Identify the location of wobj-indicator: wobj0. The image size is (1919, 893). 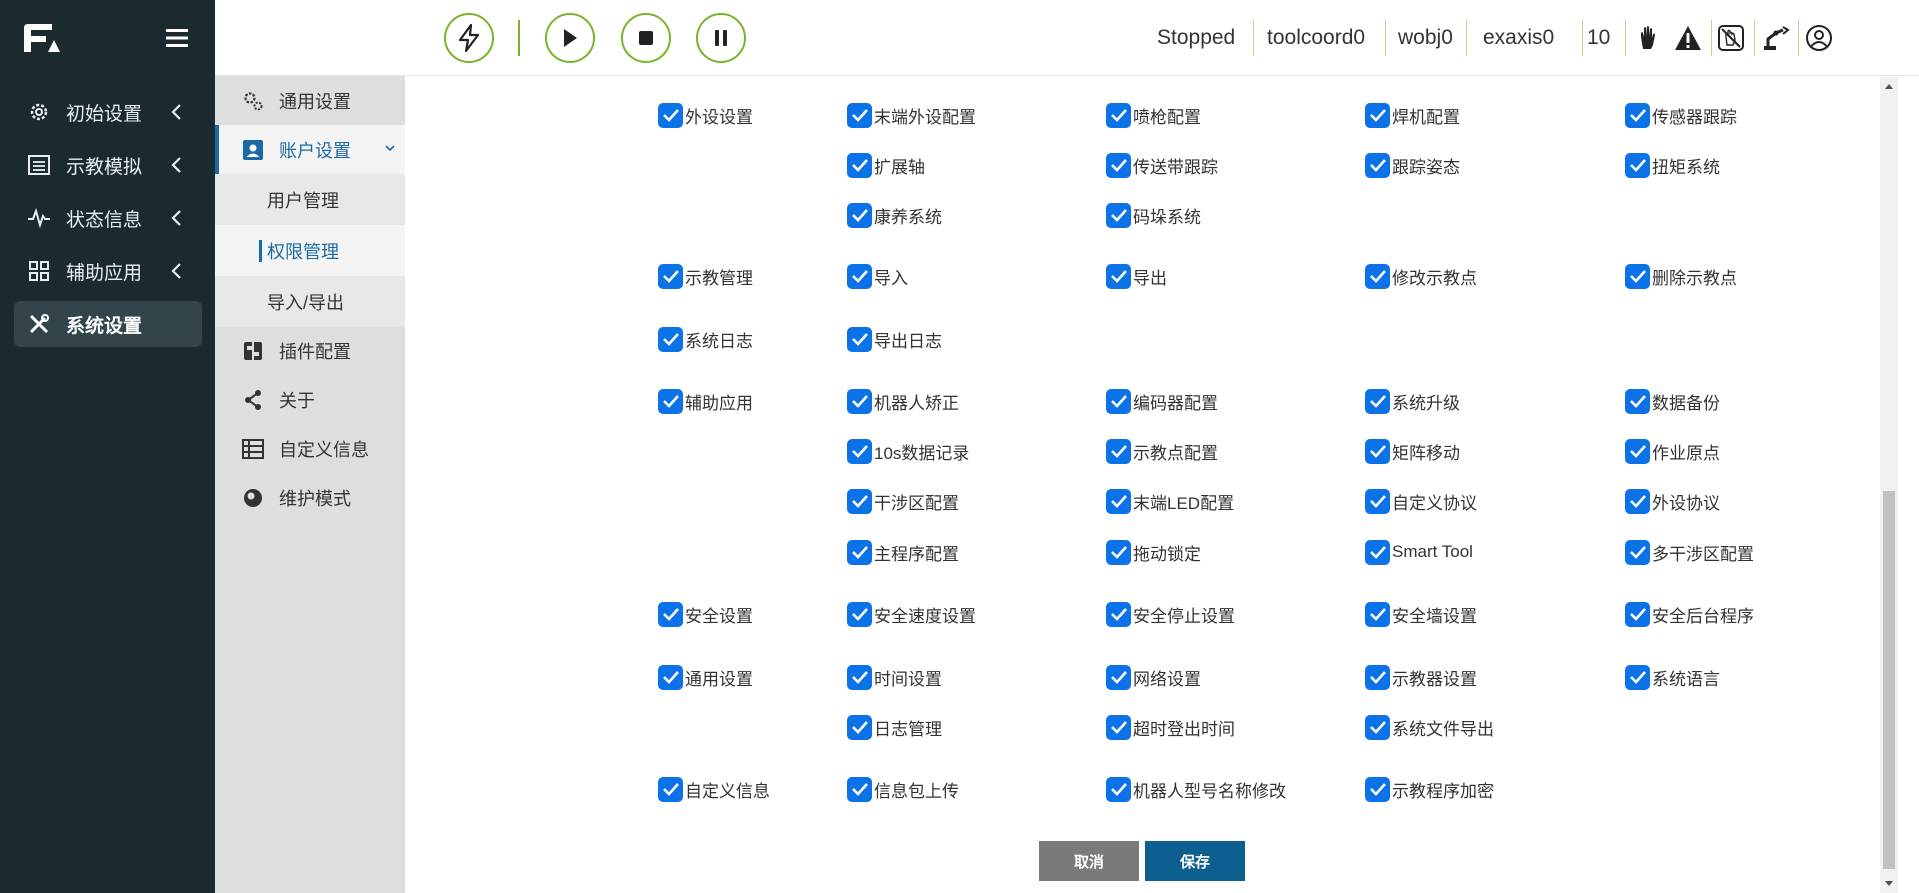
(1425, 38).